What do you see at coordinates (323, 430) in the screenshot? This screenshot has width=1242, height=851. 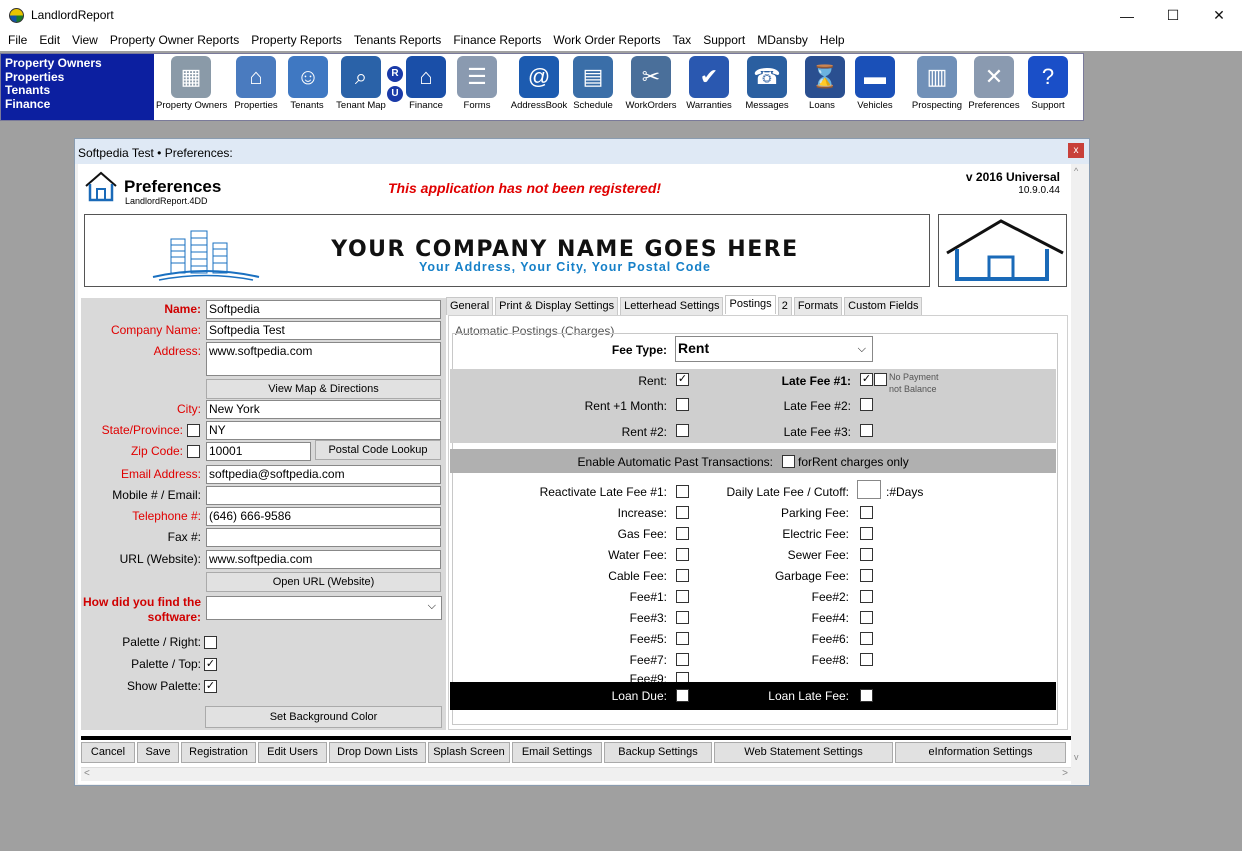 I see `state-field: NY` at bounding box center [323, 430].